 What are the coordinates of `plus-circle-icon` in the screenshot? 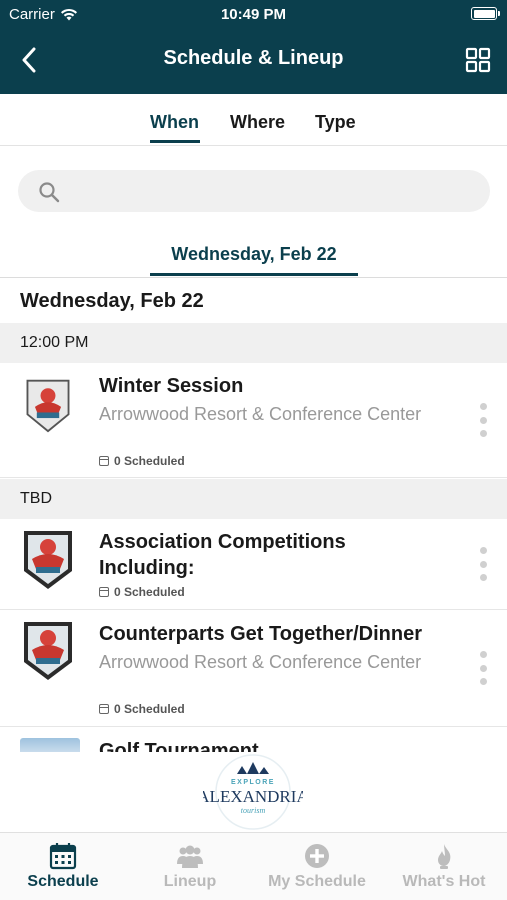 It's located at (317, 856).